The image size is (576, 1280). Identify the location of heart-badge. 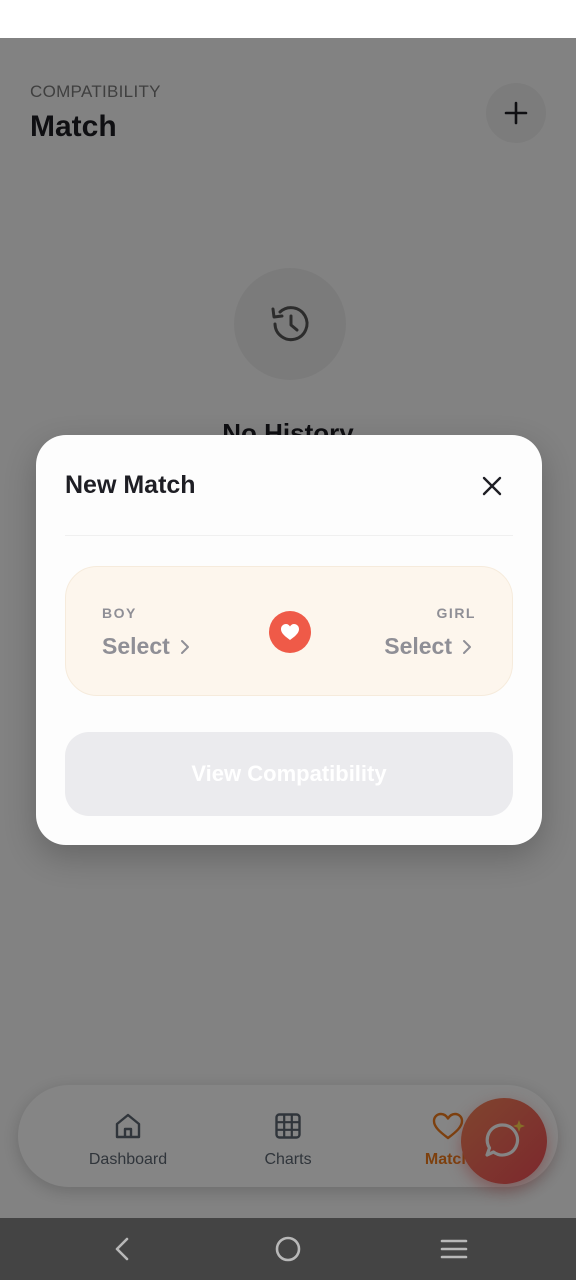
(290, 632).